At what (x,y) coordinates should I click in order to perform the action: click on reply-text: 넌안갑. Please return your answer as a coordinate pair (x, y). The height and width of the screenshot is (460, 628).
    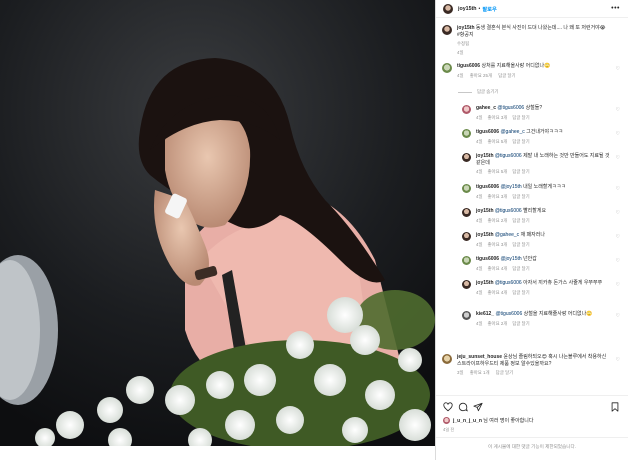
    Looking at the image, I should click on (530, 259).